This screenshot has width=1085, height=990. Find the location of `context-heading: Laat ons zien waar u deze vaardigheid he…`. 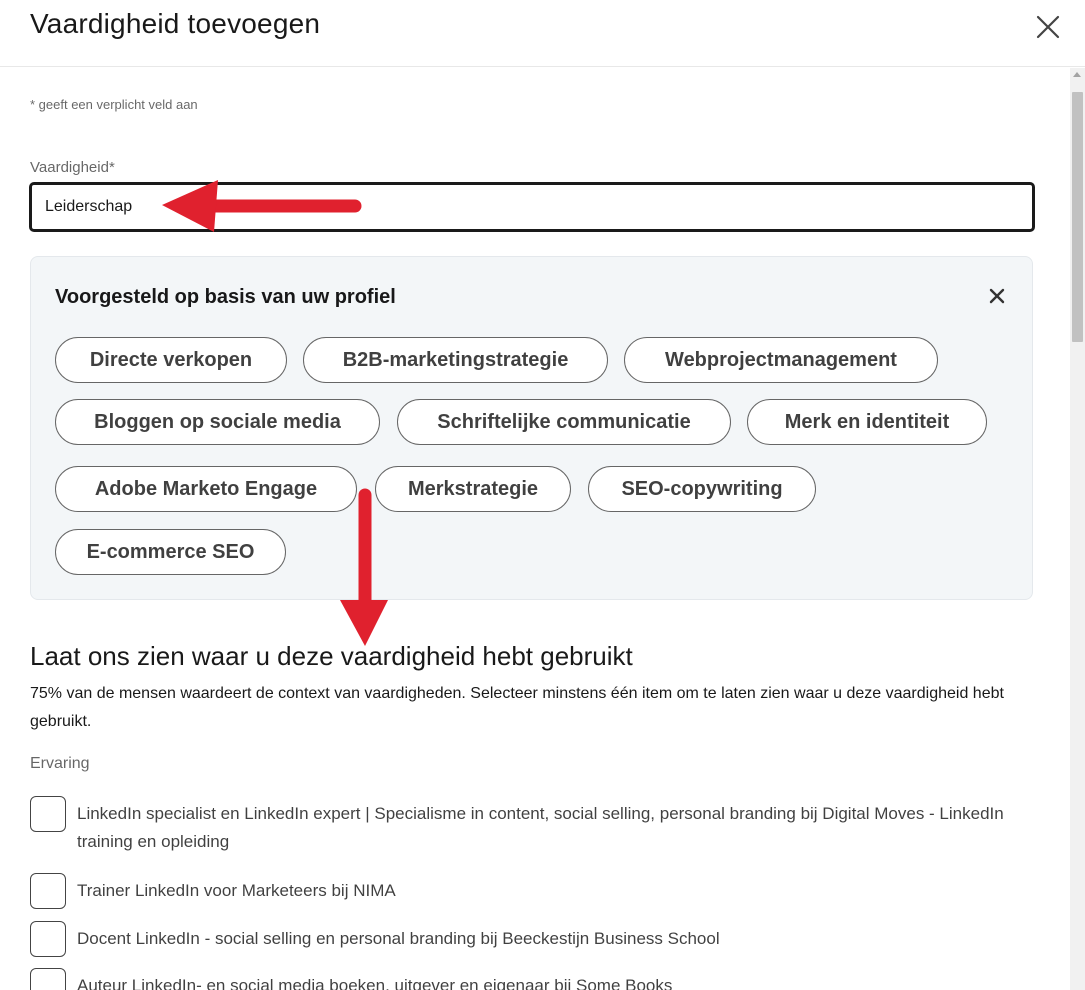

context-heading: Laat ons zien waar u deze vaardigheid he… is located at coordinates (331, 656).